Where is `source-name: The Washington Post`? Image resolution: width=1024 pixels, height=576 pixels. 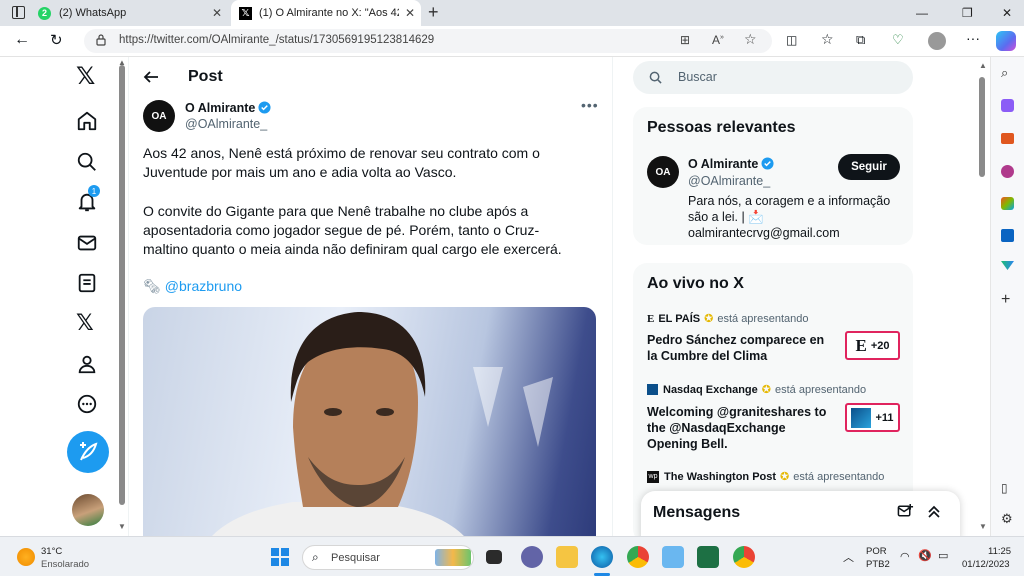 source-name: The Washington Post is located at coordinates (720, 476).